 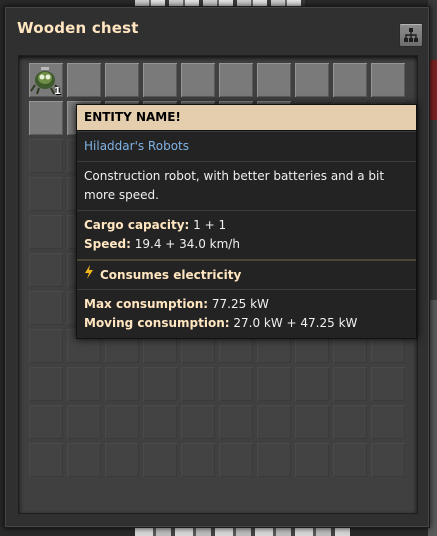 I want to click on mod-name: Hiladdar's Robots, so click(x=136, y=146).